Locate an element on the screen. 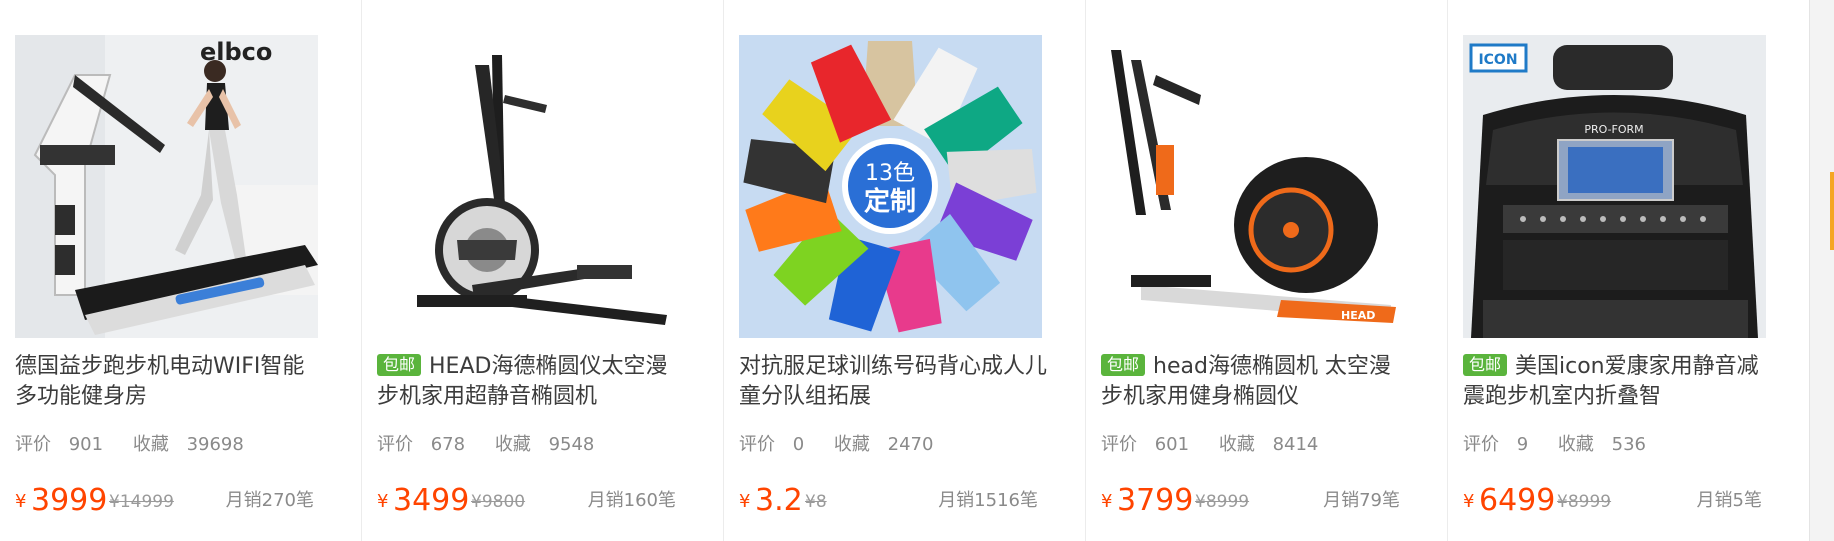 This screenshot has height=541, width=1834. favorites-count: 收藏 536 is located at coordinates (1602, 444).